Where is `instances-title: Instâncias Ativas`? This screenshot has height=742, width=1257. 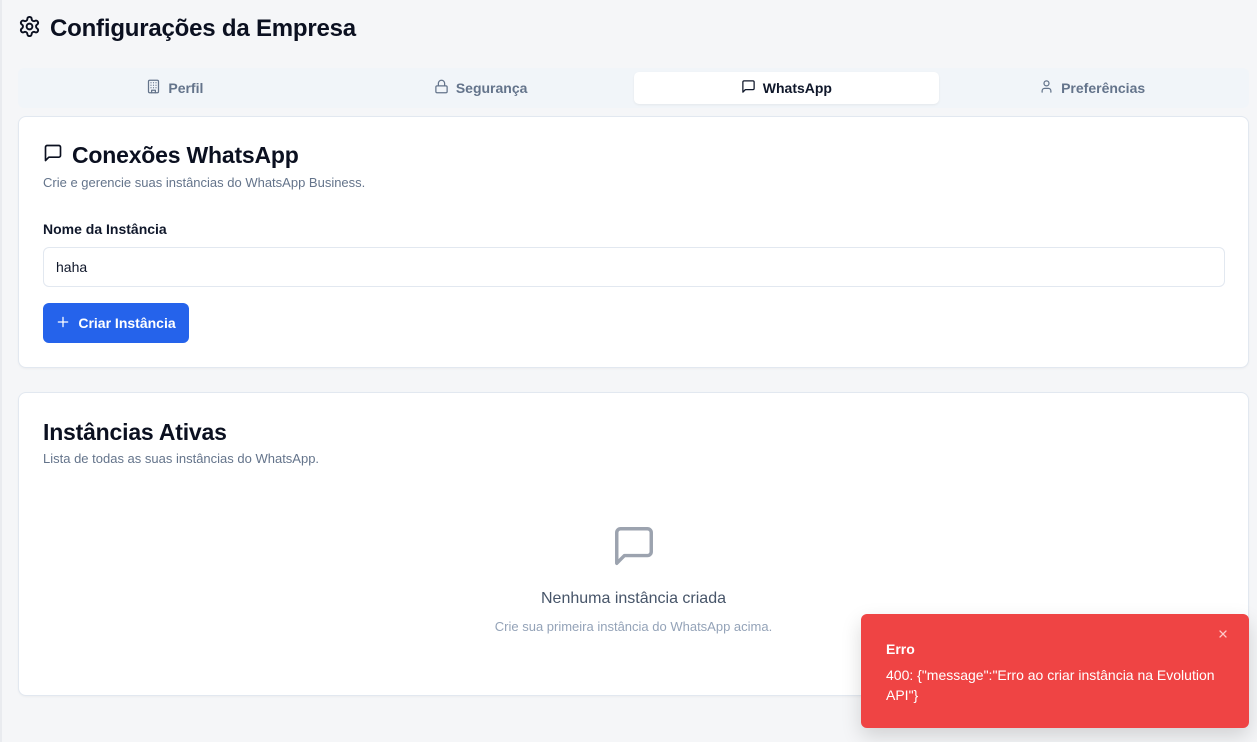 instances-title: Instâncias Ativas is located at coordinates (135, 432).